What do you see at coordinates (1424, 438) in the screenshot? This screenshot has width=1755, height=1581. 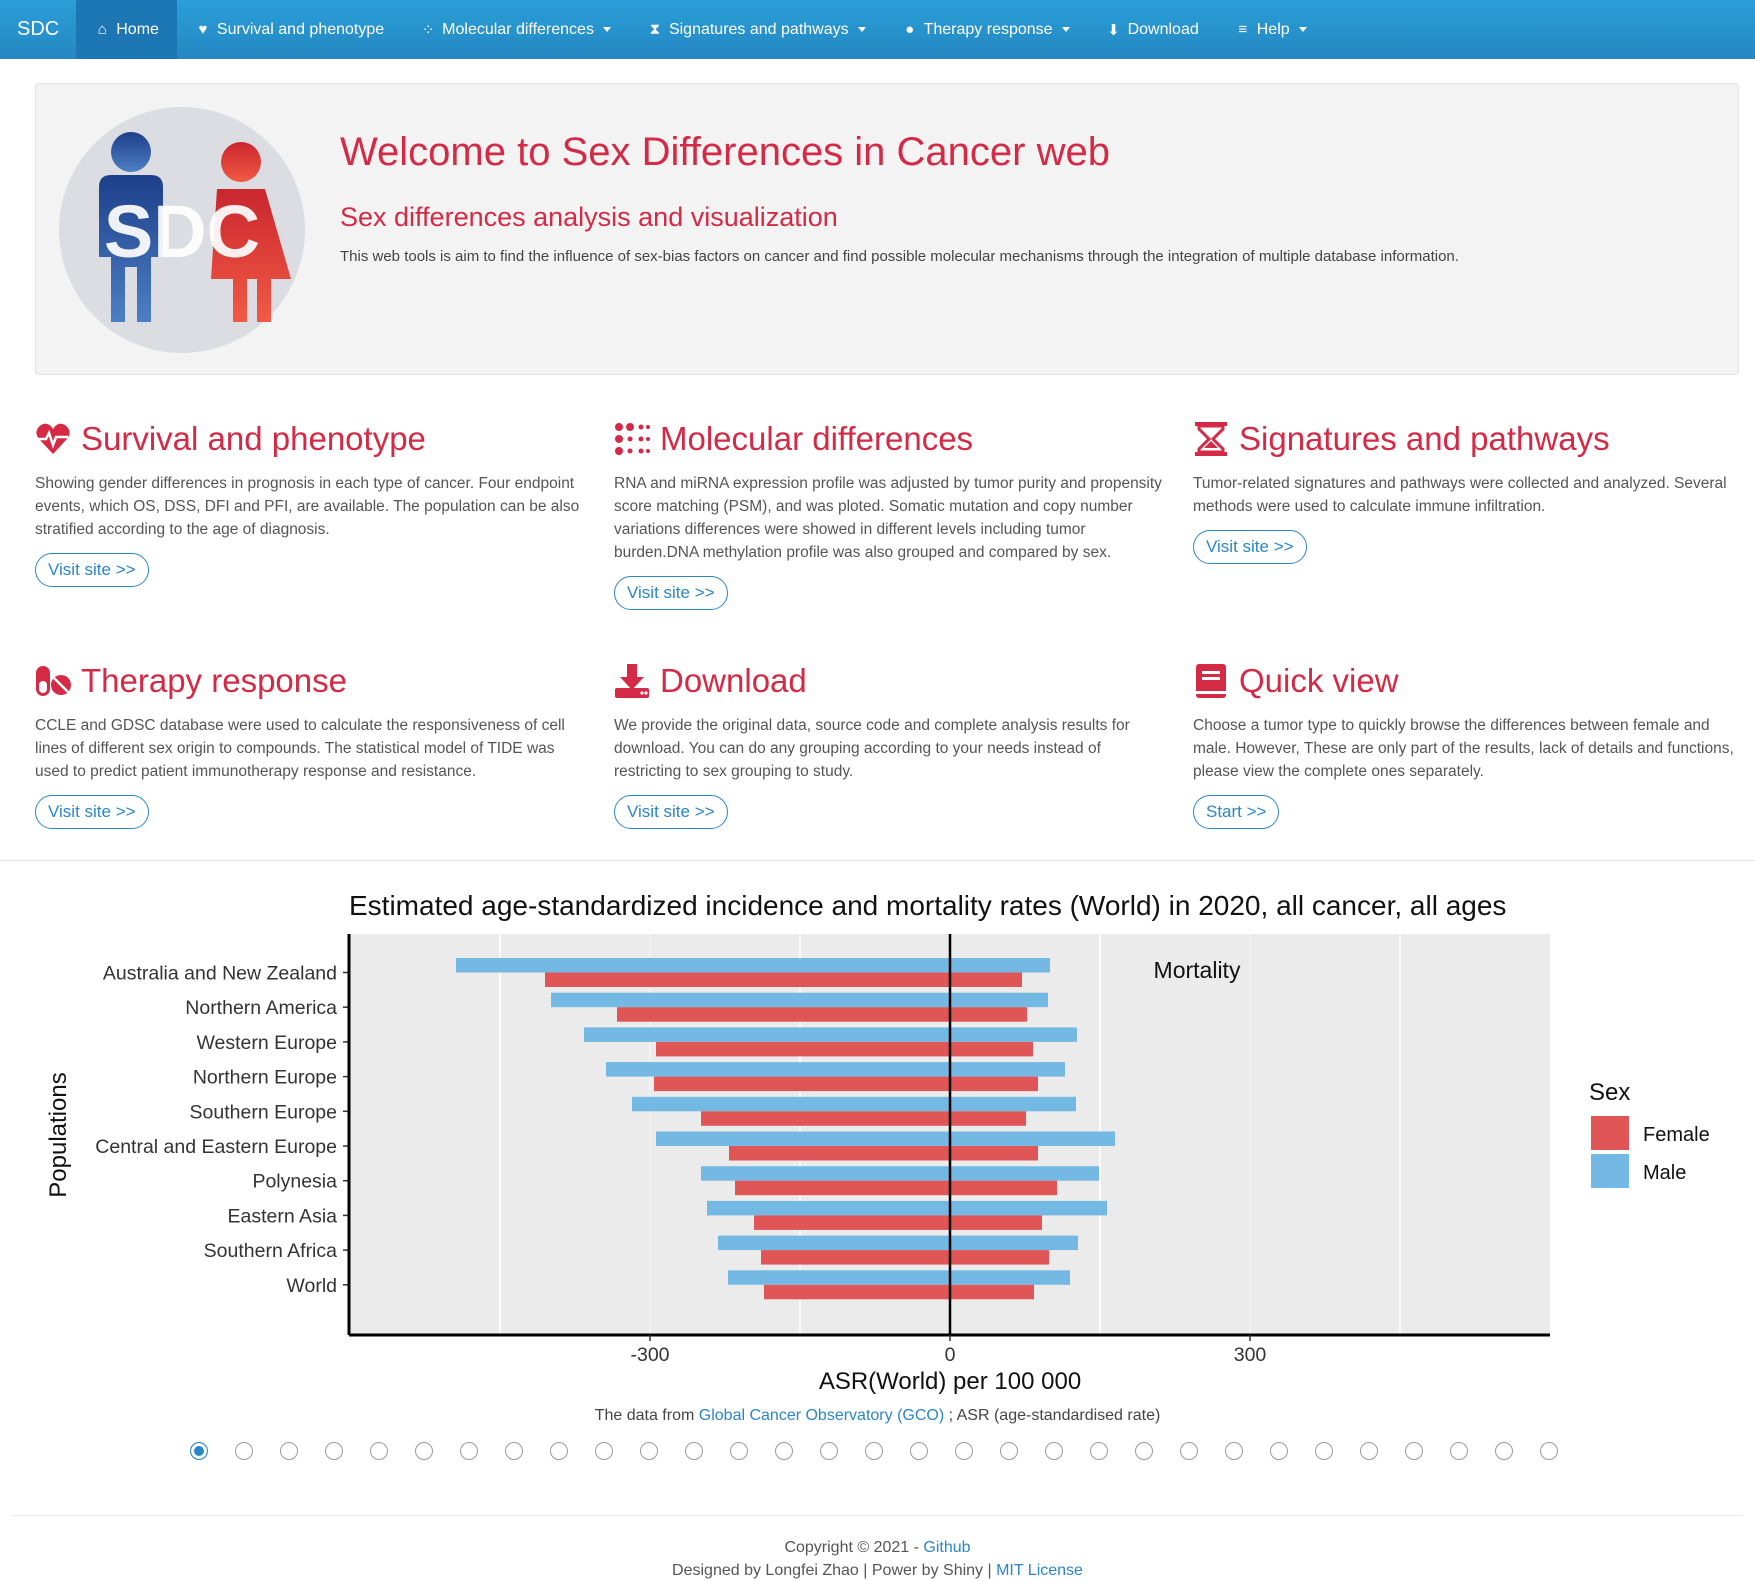 I see `card-title: Signatures and pathways` at bounding box center [1424, 438].